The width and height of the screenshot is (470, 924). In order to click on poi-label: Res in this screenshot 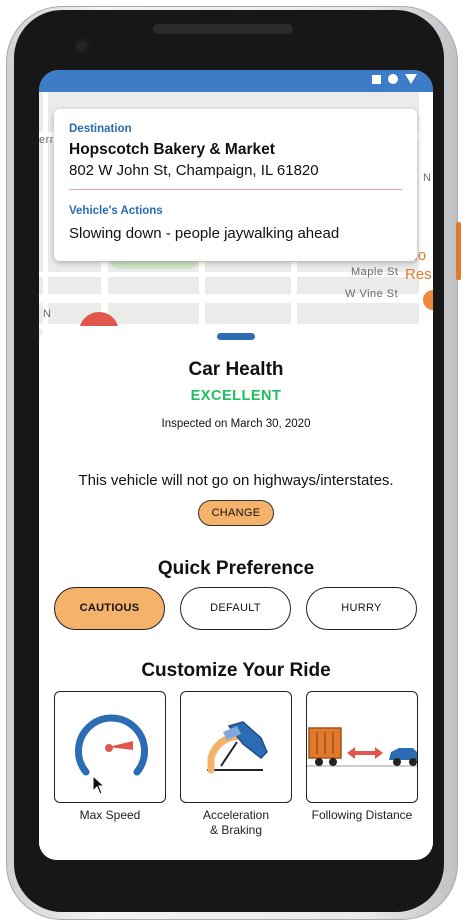, I will do `click(418, 274)`.